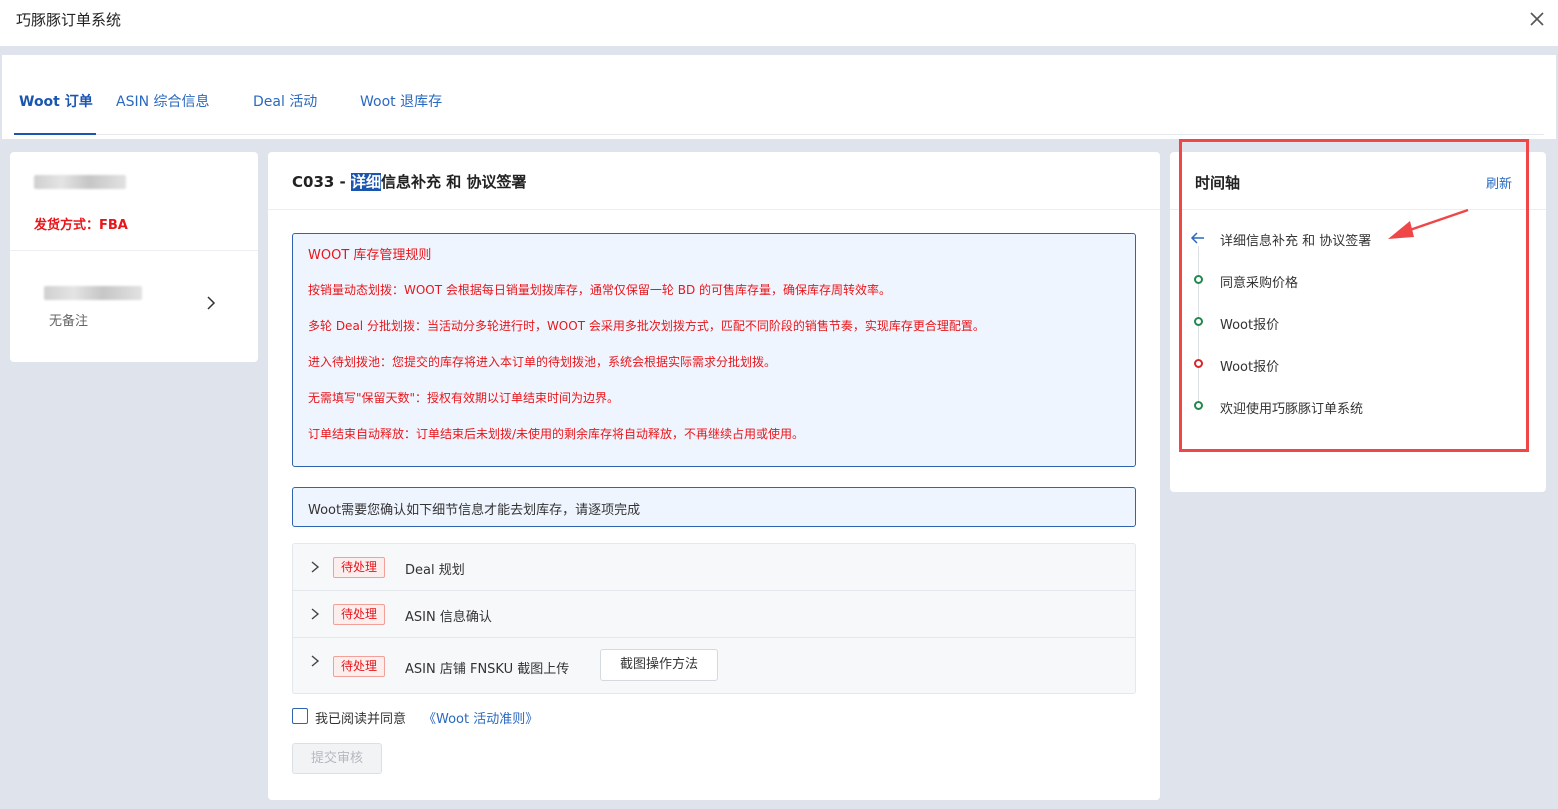  I want to click on refresh-link: 刷新, so click(1499, 182).